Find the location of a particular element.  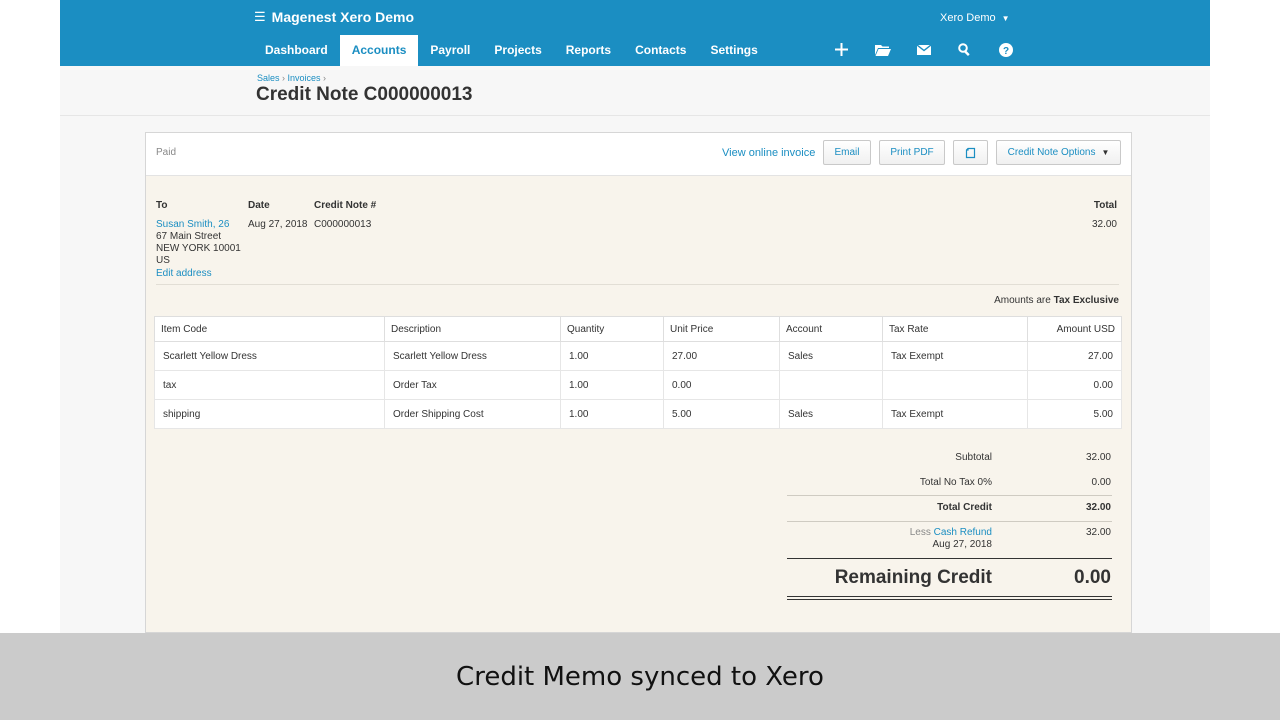

copy-button is located at coordinates (970, 152).